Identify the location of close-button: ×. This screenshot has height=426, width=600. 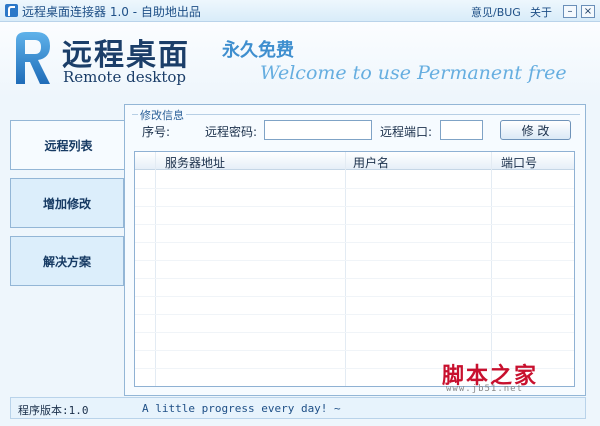
(588, 11).